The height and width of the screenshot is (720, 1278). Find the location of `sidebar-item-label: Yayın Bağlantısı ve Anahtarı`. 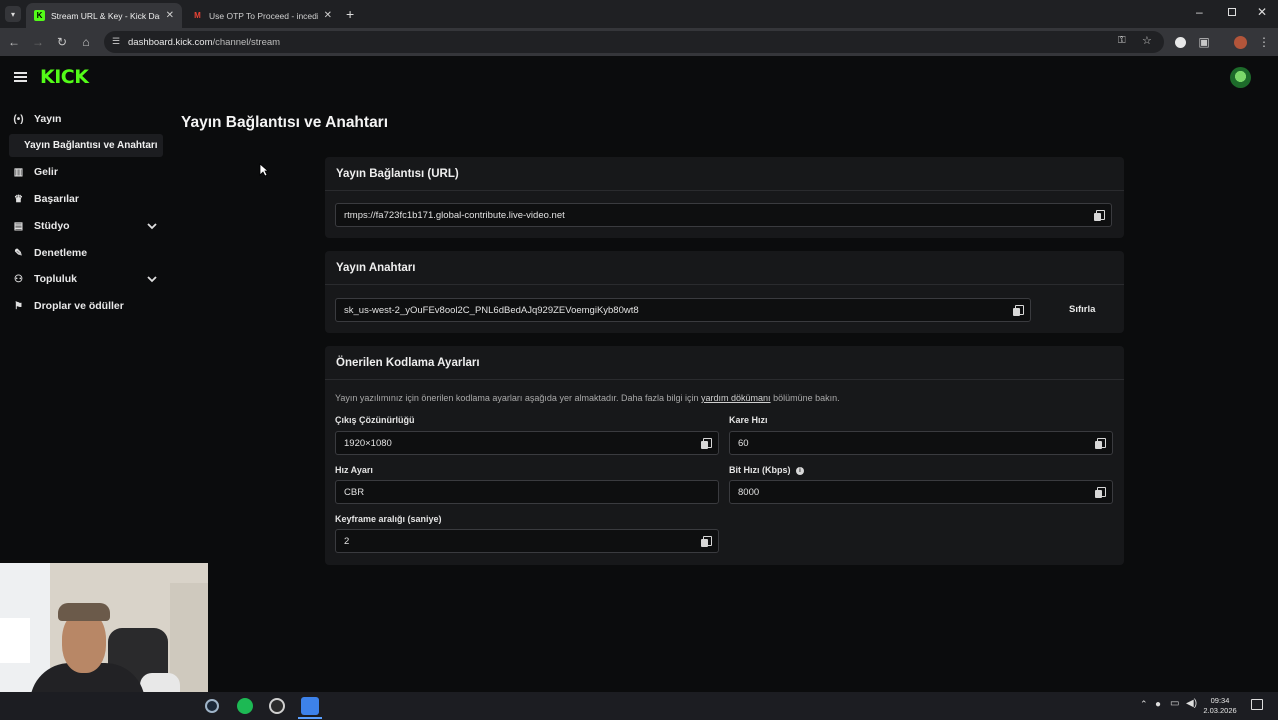

sidebar-item-label: Yayın Bağlantısı ve Anahtarı is located at coordinates (91, 145).